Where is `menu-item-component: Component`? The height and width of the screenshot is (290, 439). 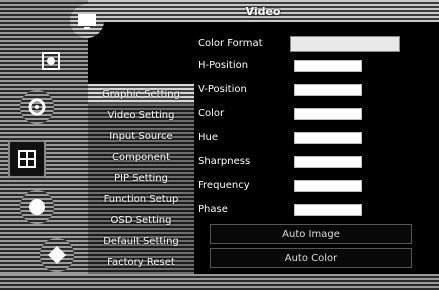
menu-item-component: Component is located at coordinates (141, 157).